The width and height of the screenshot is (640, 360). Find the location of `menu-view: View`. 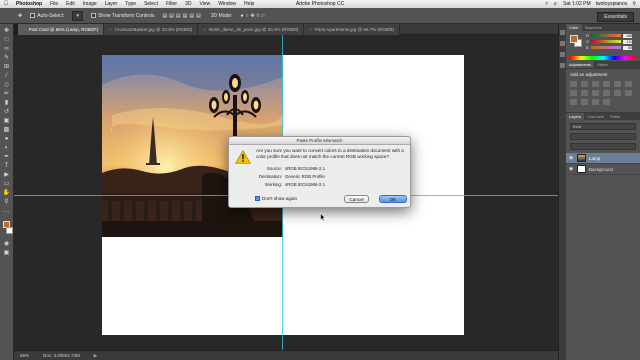

menu-view: View is located at coordinates (205, 4).